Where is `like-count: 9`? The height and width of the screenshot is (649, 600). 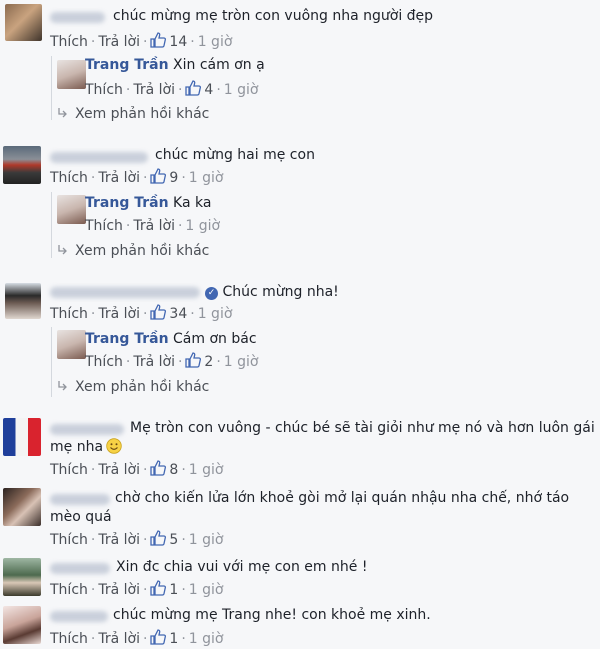
like-count: 9 is located at coordinates (173, 178).